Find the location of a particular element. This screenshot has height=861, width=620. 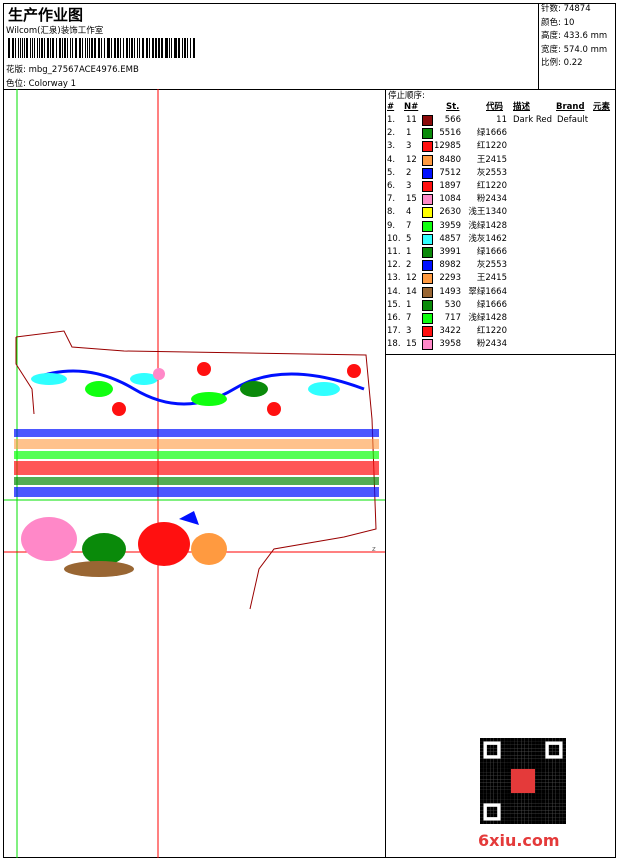

row-brand: Default is located at coordinates (573, 120).